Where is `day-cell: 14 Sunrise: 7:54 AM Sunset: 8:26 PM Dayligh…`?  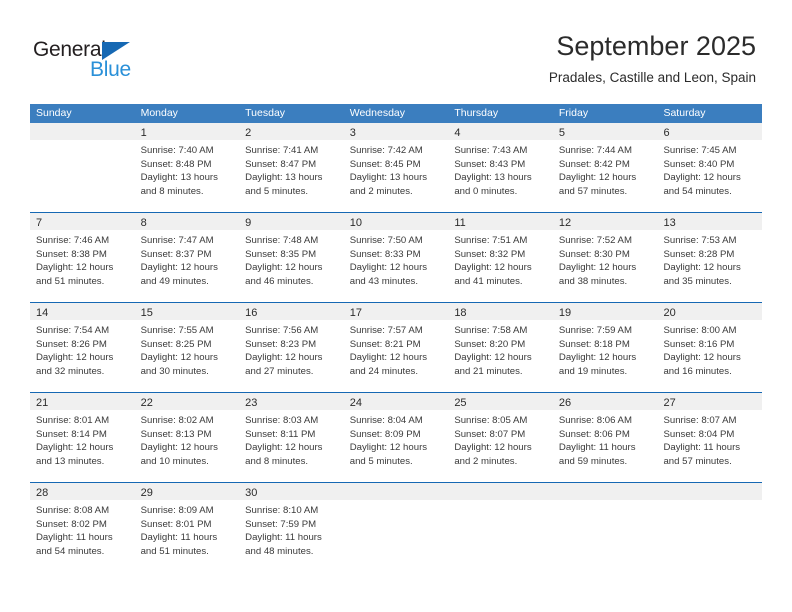 day-cell: 14 Sunrise: 7:54 AM Sunset: 8:26 PM Dayligh… is located at coordinates (82, 347).